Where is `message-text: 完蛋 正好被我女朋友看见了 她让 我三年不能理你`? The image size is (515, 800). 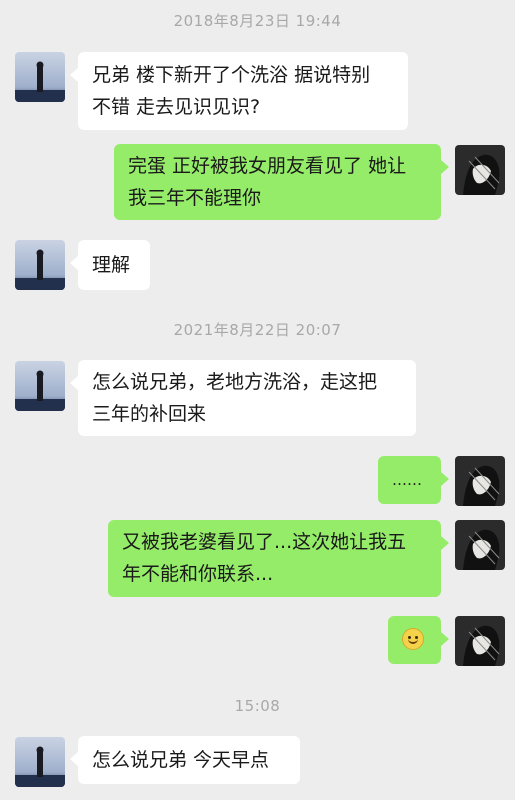 message-text: 完蛋 正好被我女朋友看见了 她让 我三年不能理你 is located at coordinates (267, 182).